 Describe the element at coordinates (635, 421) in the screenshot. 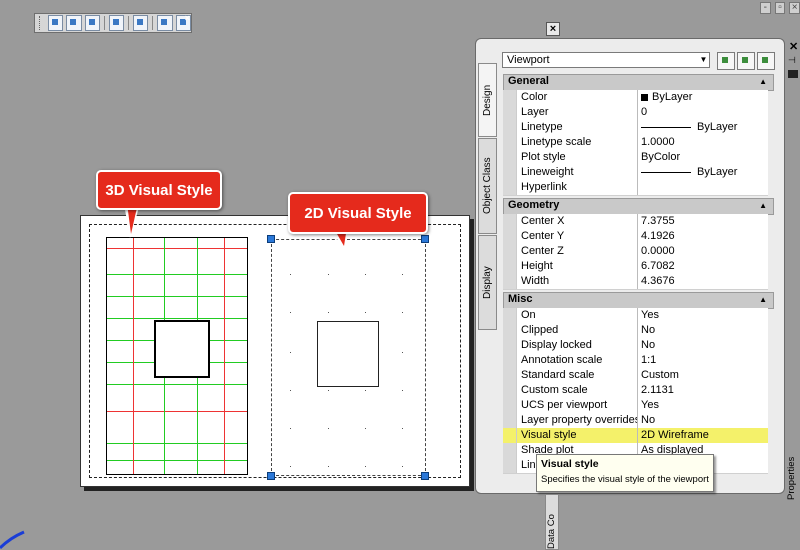

I see `property-row: Layer property overrides No` at that location.